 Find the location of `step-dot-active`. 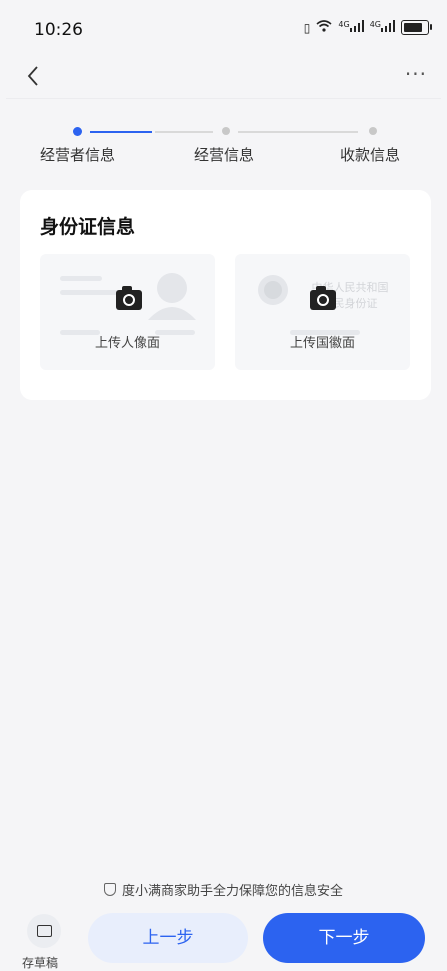

step-dot-active is located at coordinates (77, 131).